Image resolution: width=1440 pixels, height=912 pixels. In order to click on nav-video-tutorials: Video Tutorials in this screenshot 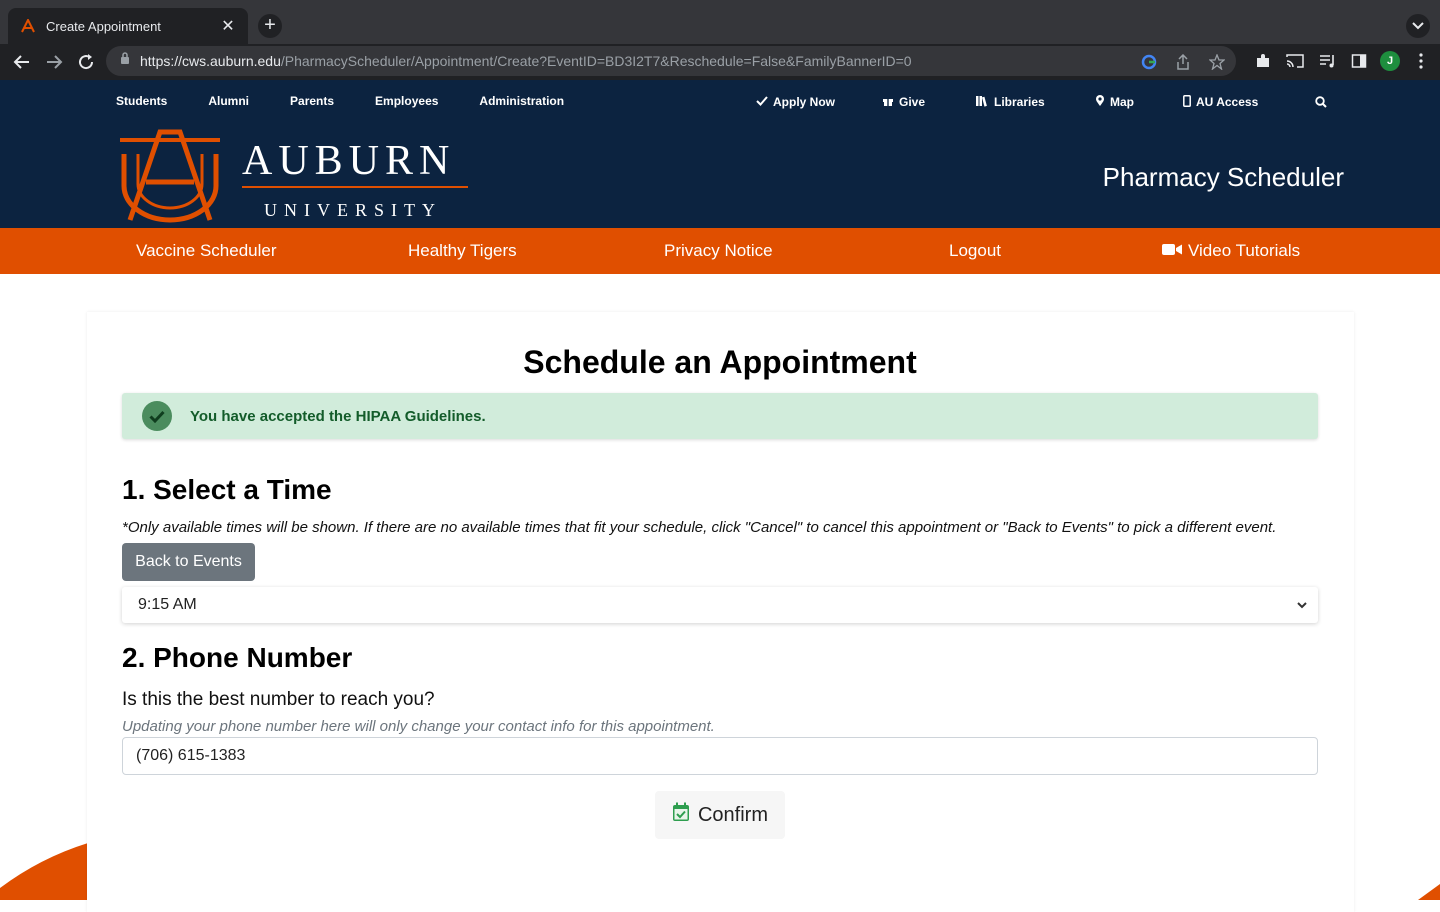, I will do `click(1231, 251)`.